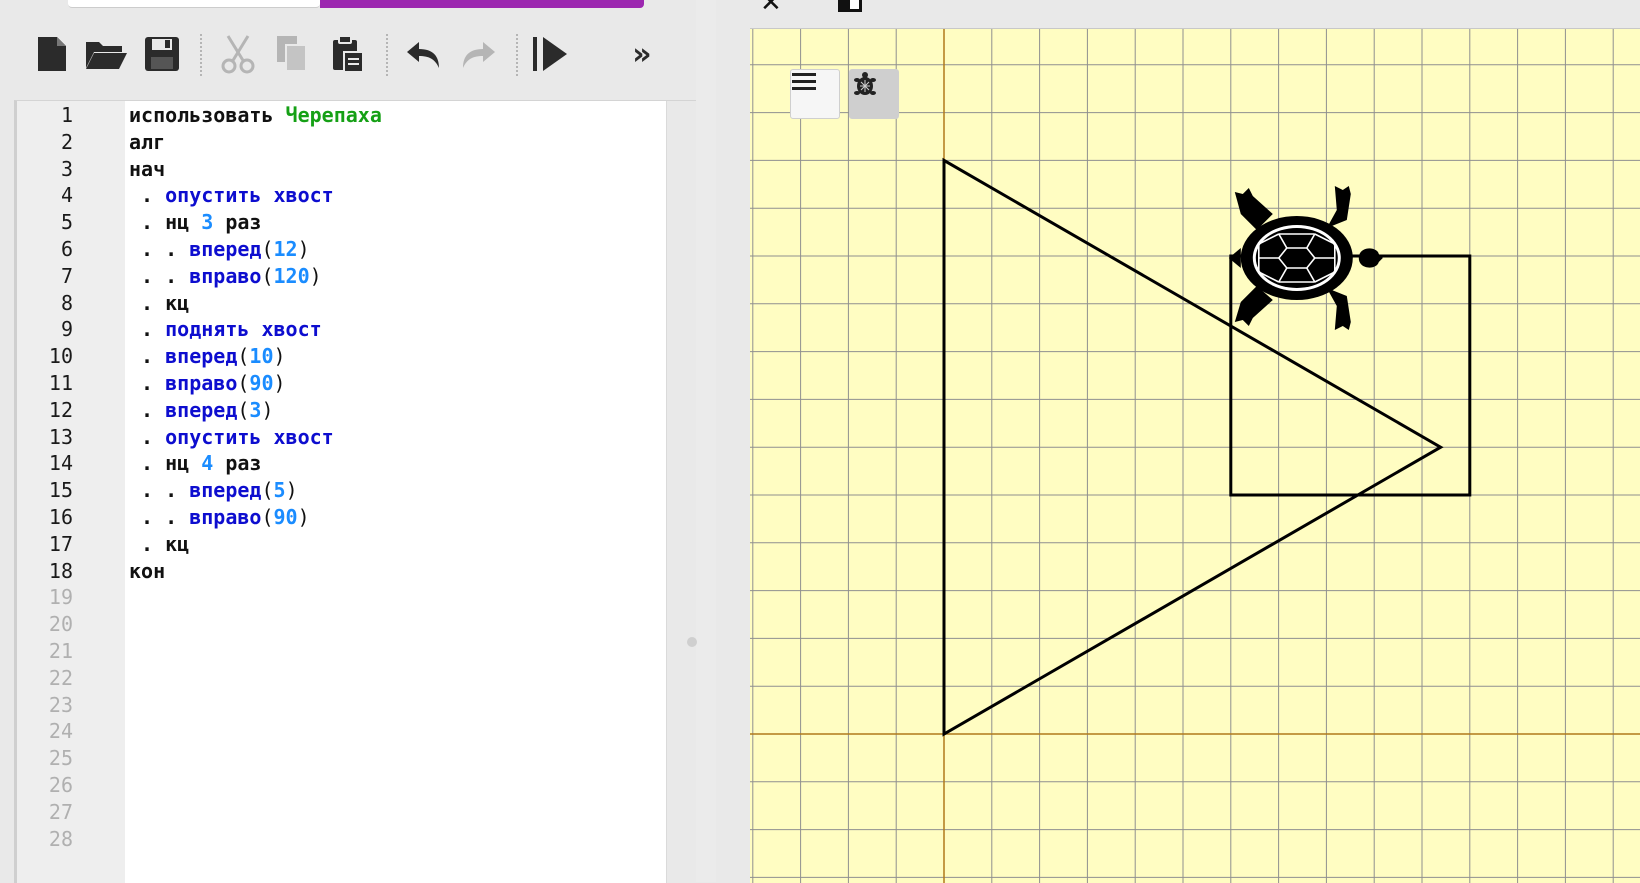  Describe the element at coordinates (261, 356) in the screenshot. I see `code-token: 10` at that location.